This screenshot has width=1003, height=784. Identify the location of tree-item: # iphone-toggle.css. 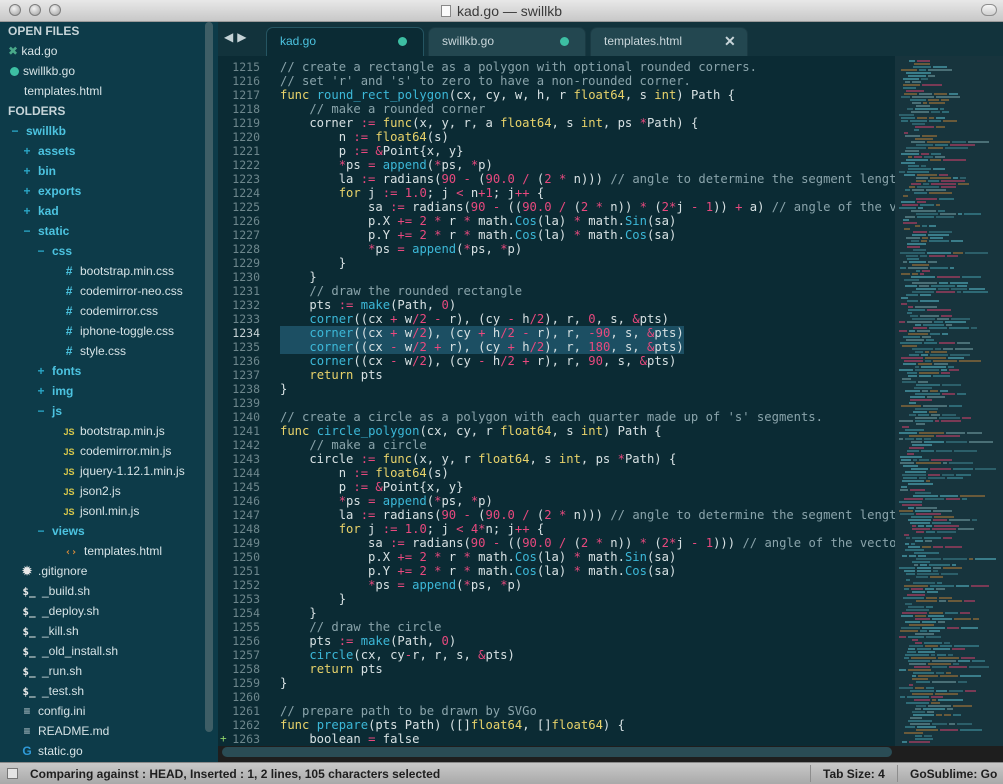
(118, 331).